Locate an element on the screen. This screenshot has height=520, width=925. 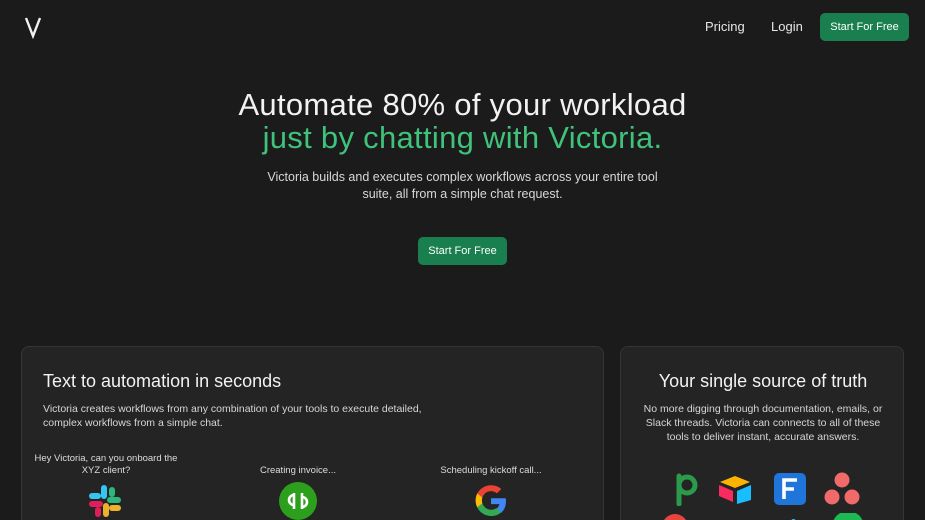
google-icon is located at coordinates (490, 500).